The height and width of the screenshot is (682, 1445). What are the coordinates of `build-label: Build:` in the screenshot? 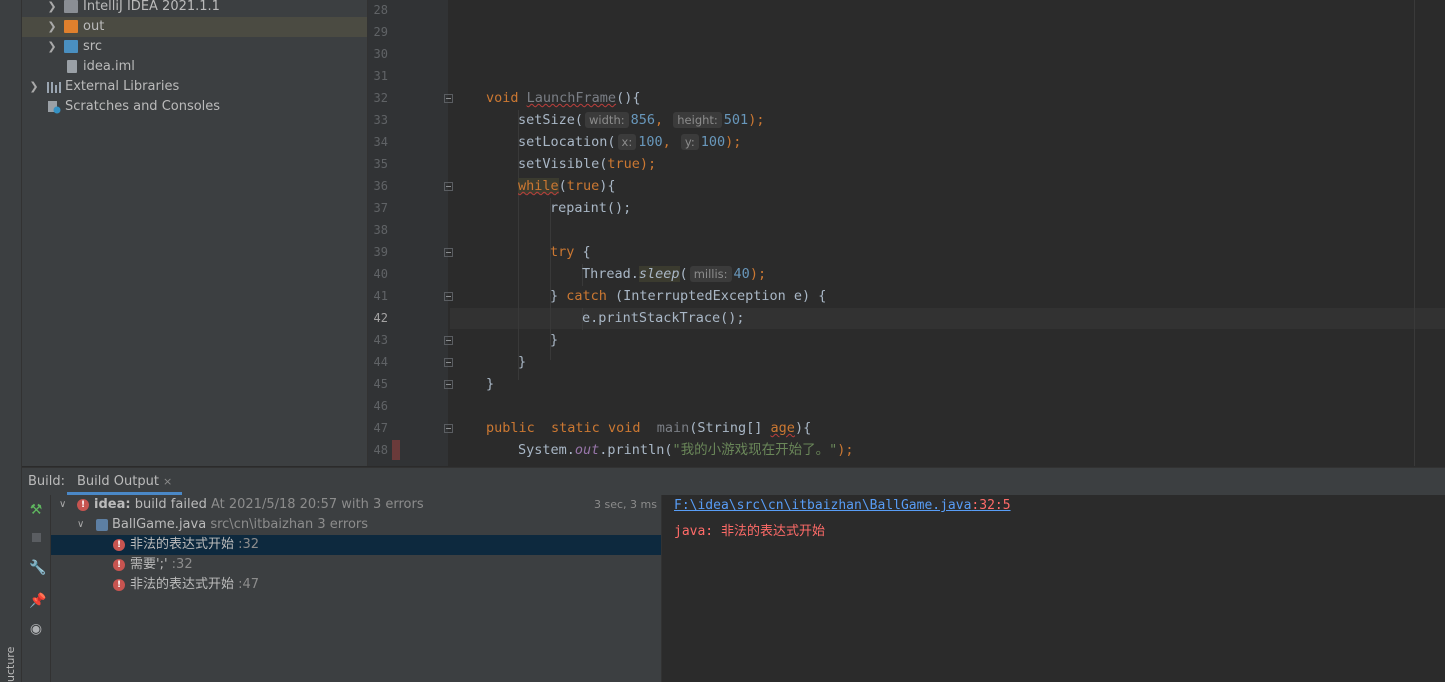 It's located at (47, 481).